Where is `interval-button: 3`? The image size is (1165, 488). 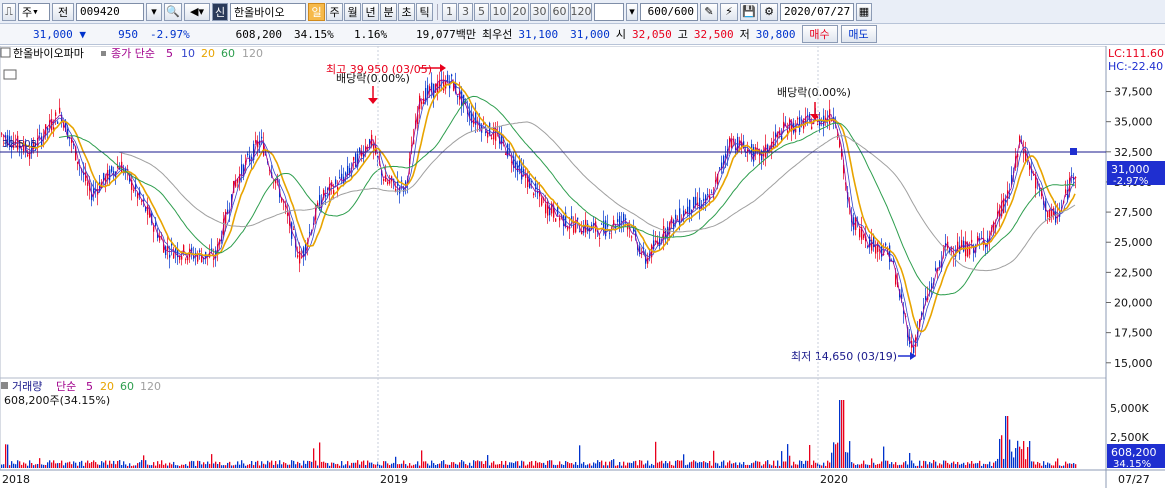
interval-button: 3 is located at coordinates (465, 11).